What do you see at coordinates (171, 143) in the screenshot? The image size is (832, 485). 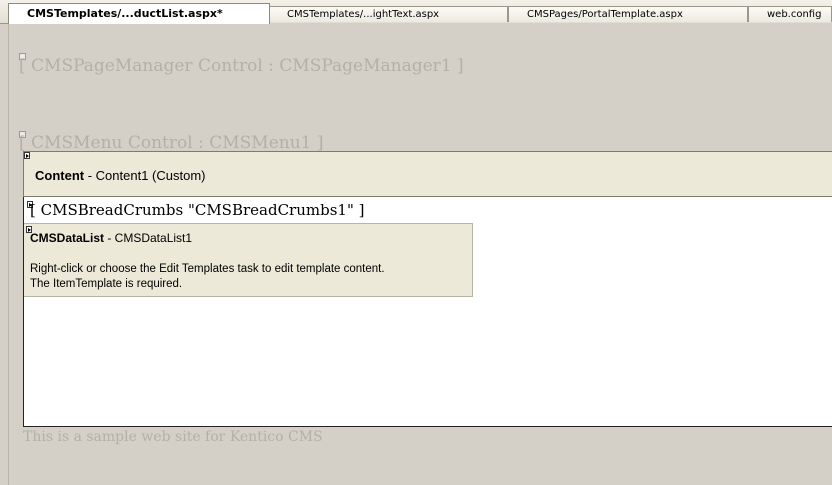 I see `menu-control: [ CMSMenu Control : CMSMenu1 ]` at bounding box center [171, 143].